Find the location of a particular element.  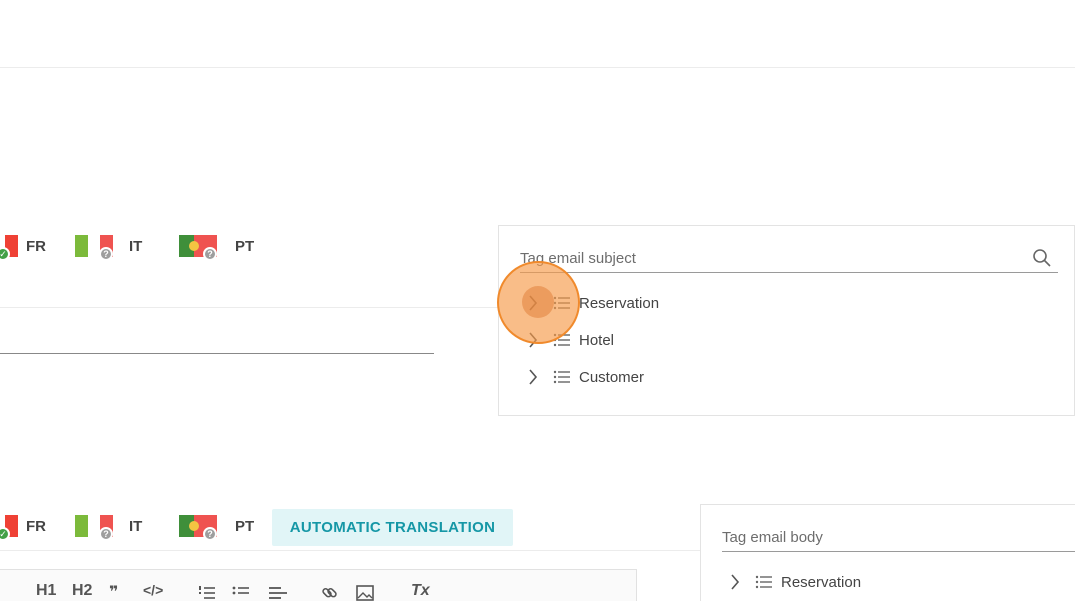

body-divider is located at coordinates (350, 550).